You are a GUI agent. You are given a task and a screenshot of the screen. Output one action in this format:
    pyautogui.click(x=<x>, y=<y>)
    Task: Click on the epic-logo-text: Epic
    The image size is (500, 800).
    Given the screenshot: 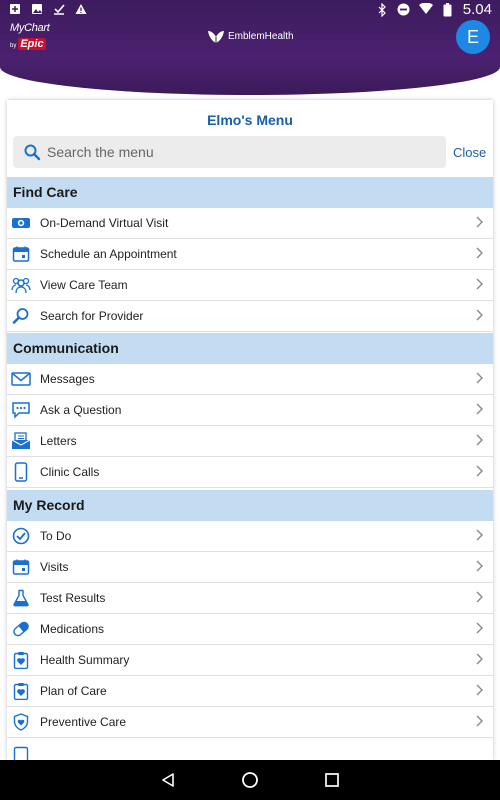 What is the action you would take?
    pyautogui.click(x=32, y=44)
    